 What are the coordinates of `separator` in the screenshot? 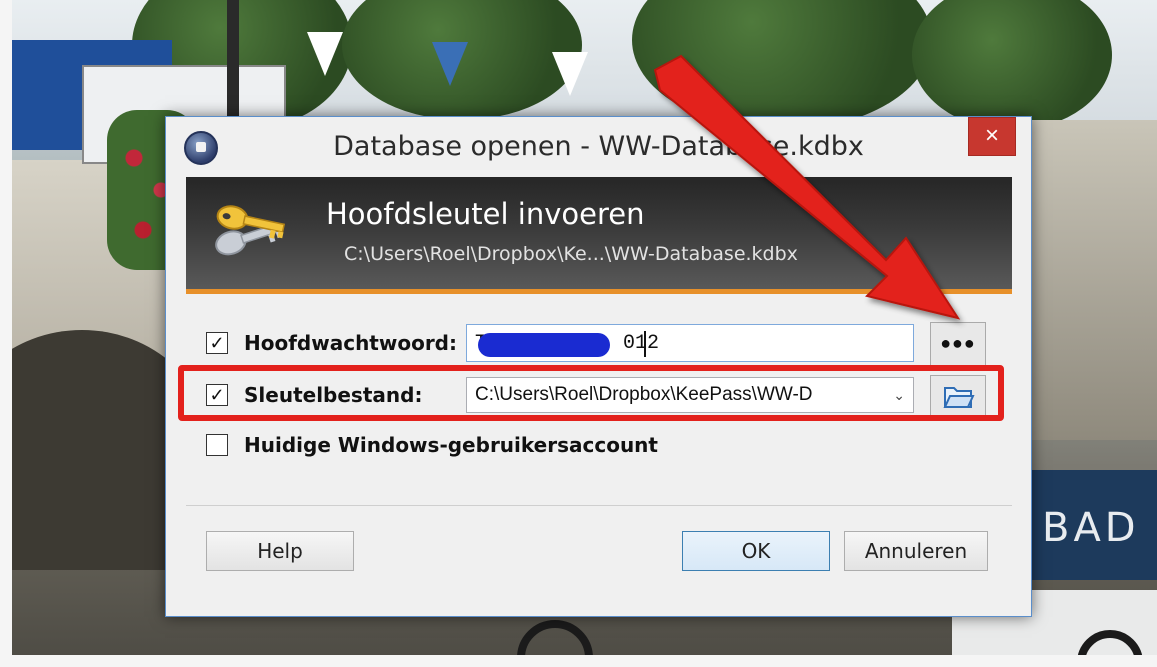 It's located at (599, 505).